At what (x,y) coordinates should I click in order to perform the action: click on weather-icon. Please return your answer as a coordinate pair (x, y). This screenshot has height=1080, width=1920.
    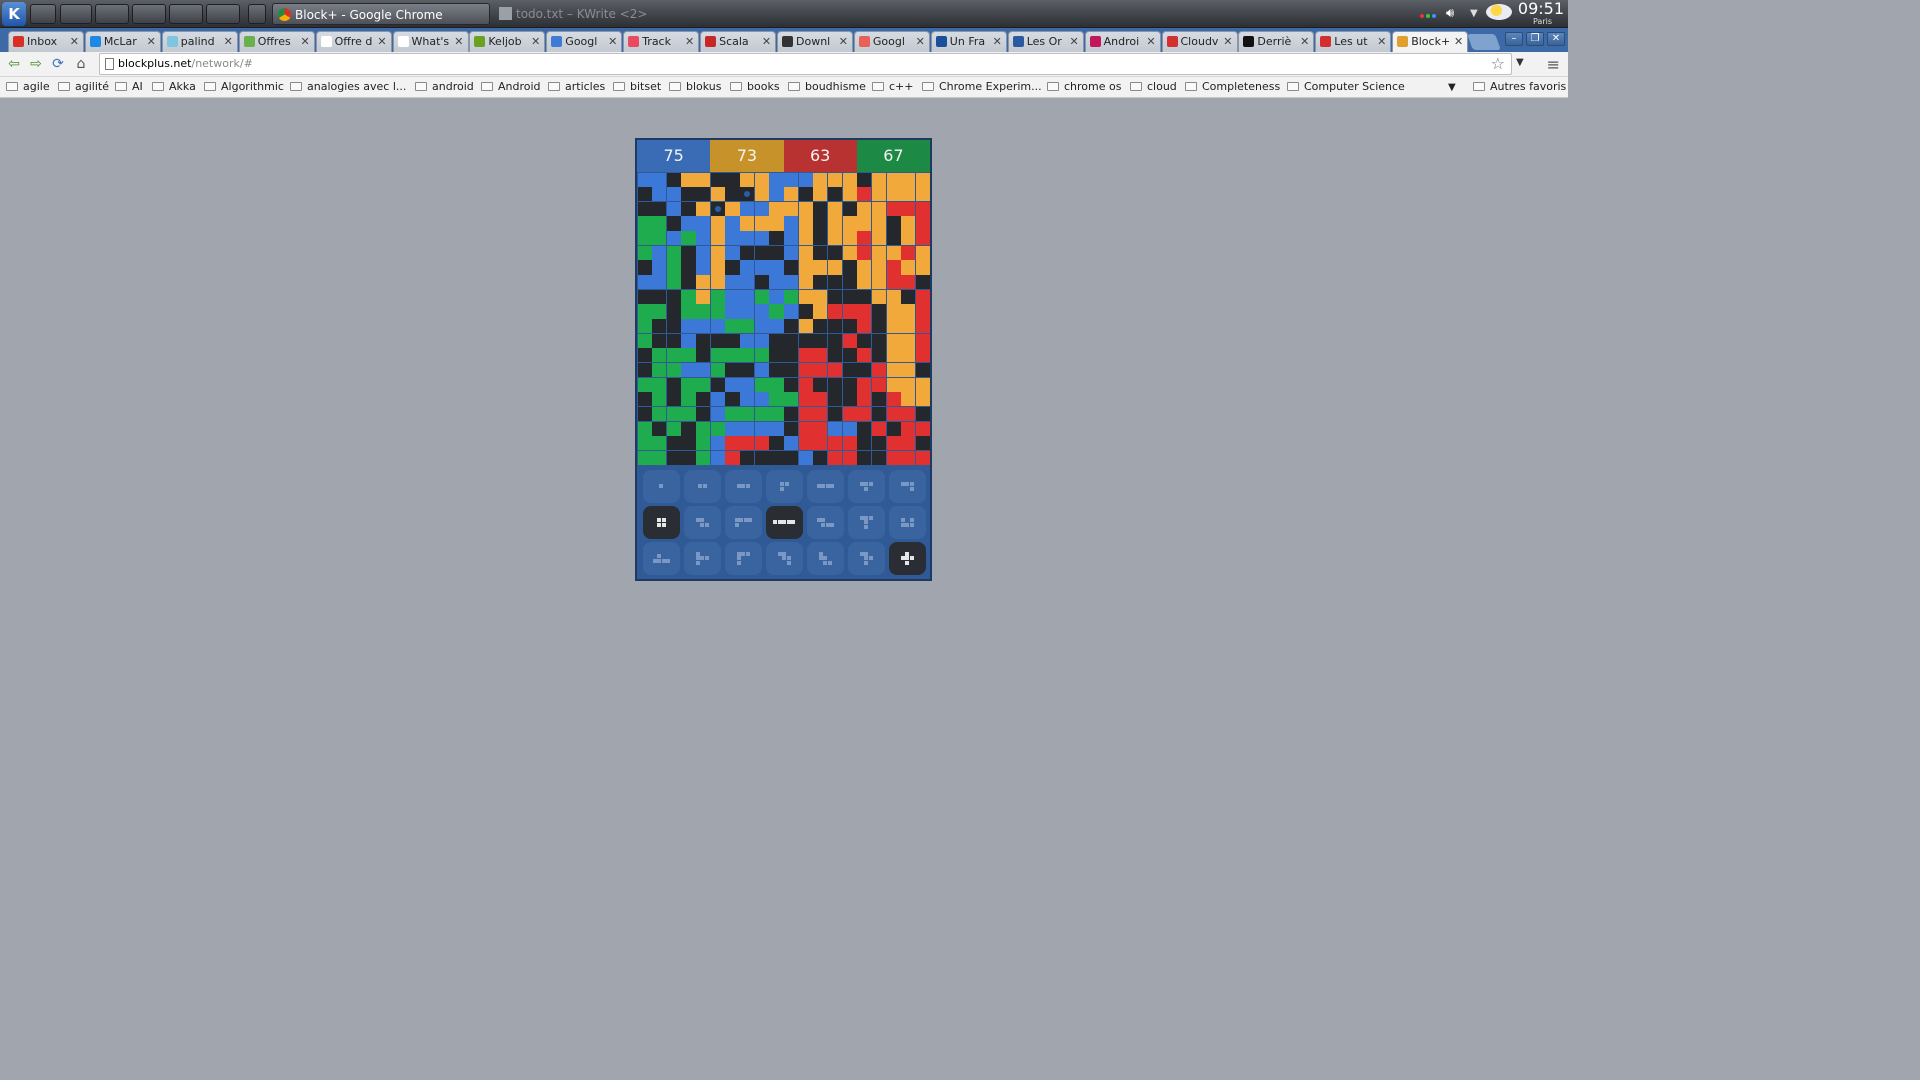
    Looking at the image, I should click on (1499, 12).